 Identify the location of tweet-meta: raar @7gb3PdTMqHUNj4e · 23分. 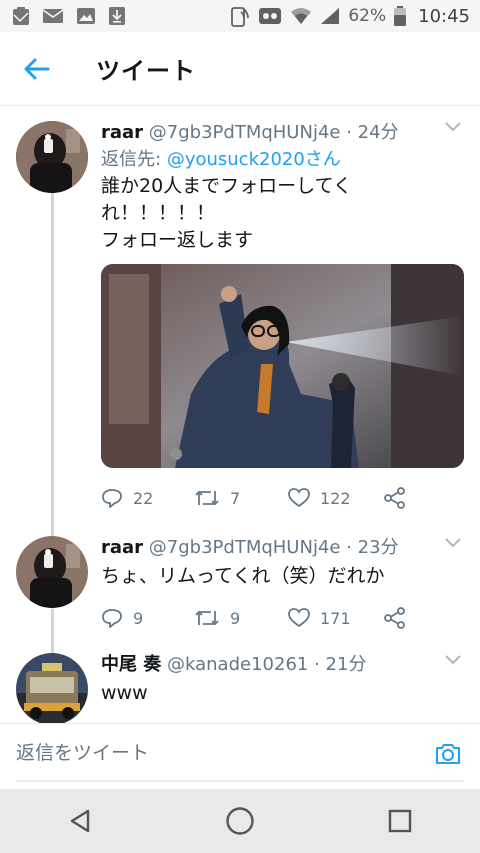
(283, 548).